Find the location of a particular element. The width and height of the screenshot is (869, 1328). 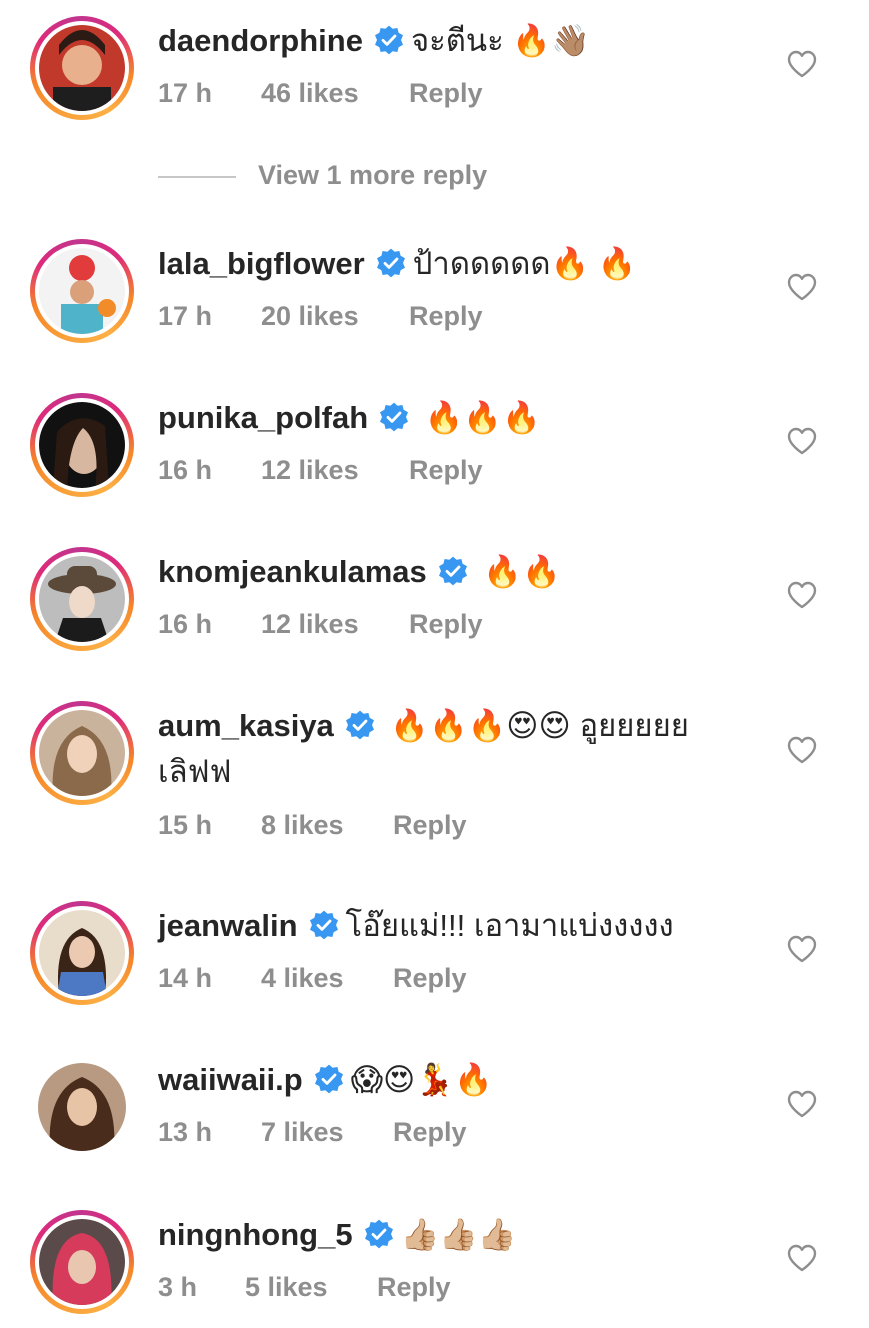

comment-text: 👍🏼👍🏼👍🏼 is located at coordinates (458, 1234).